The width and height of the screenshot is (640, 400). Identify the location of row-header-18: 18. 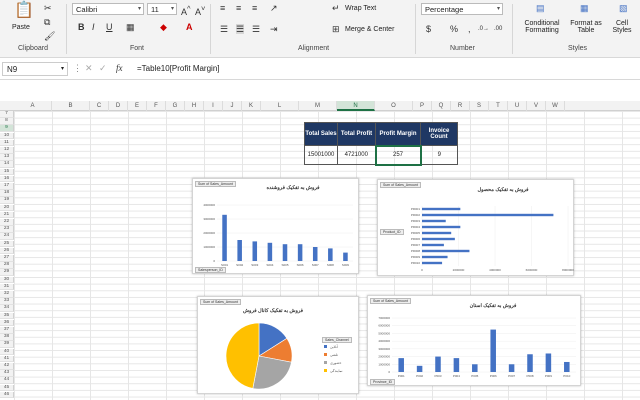
(7, 193).